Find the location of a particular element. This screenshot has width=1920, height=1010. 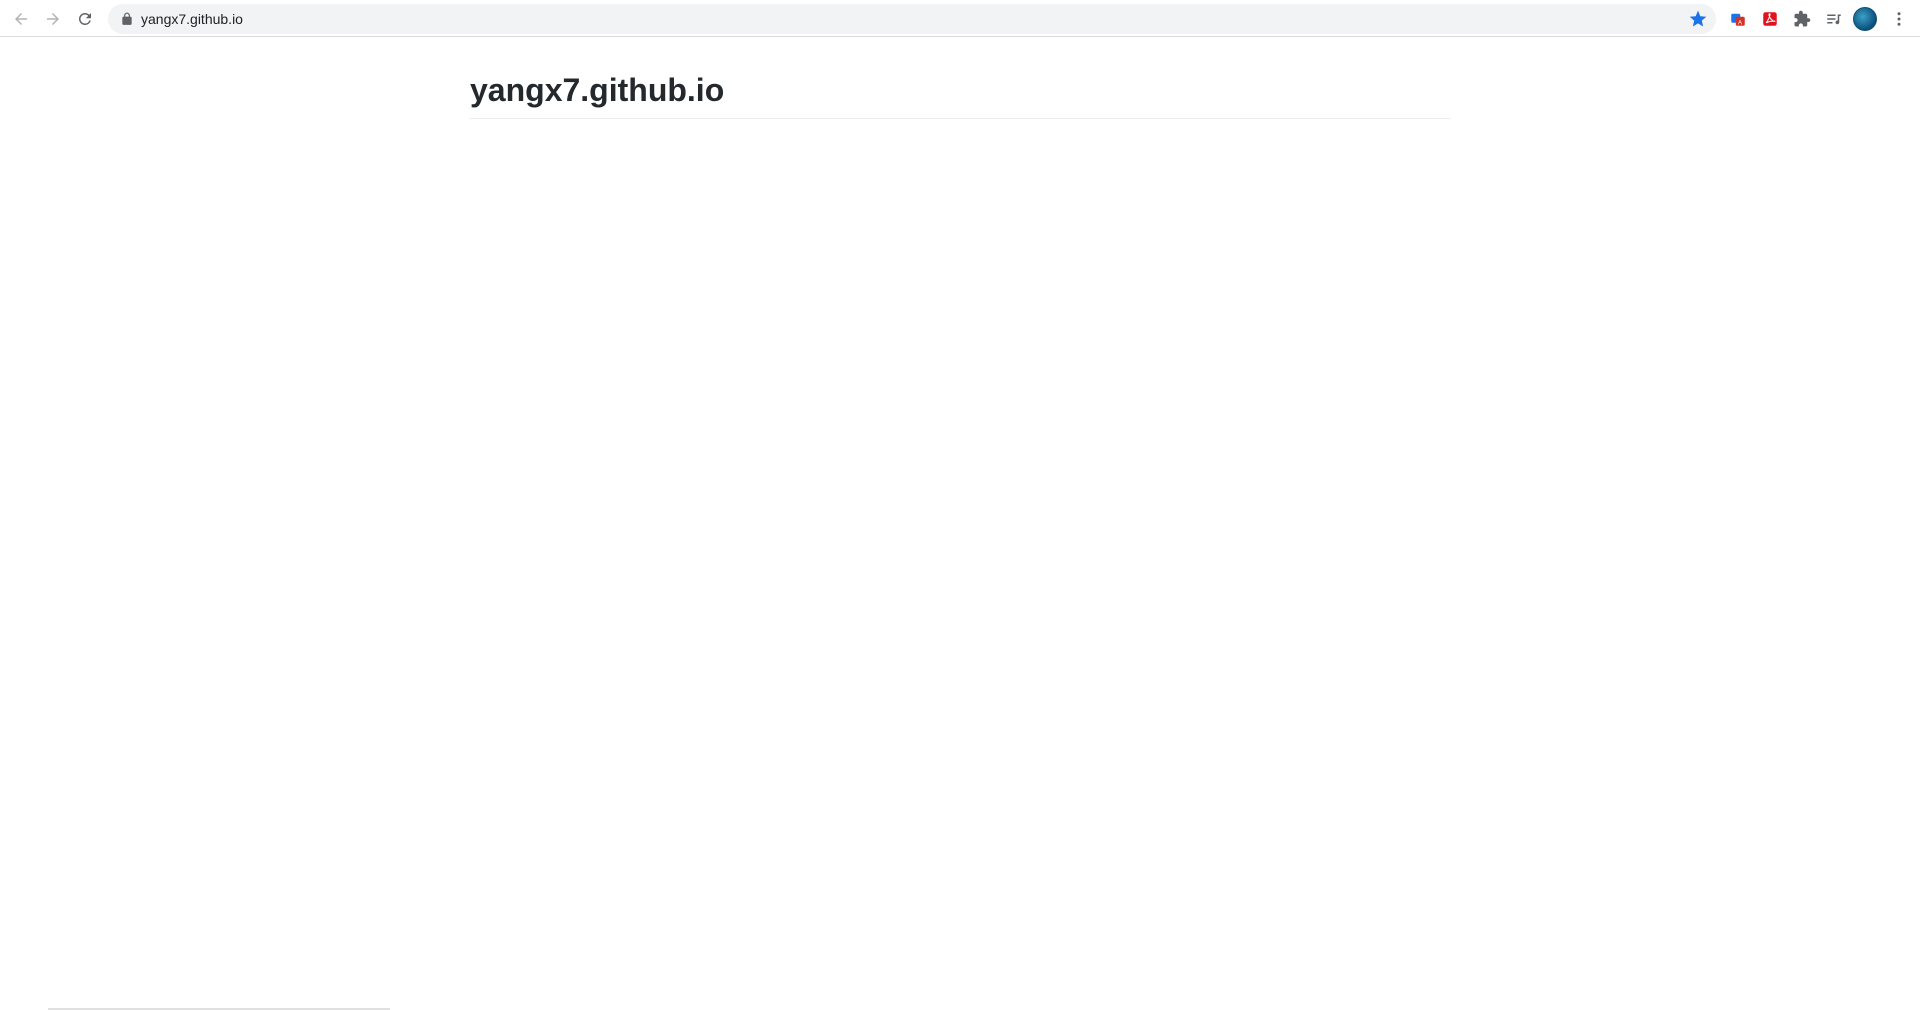

translate-extension-icon: A is located at coordinates (1738, 19).